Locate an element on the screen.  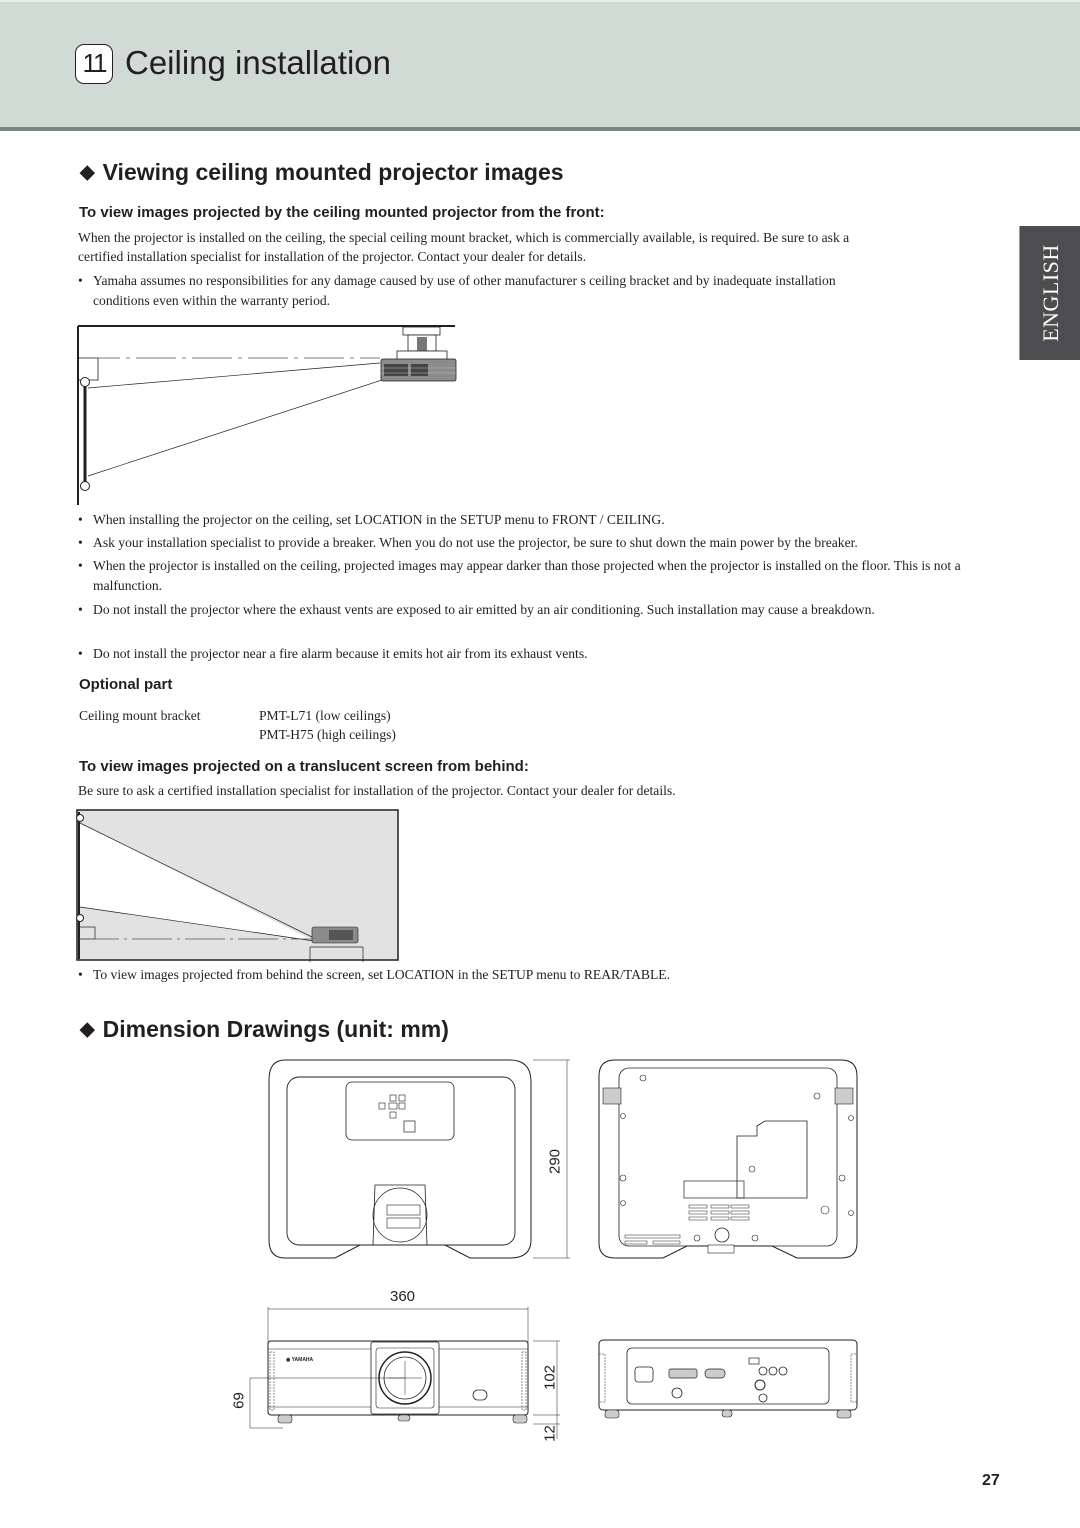
section-title-dimensions: ◆ Dimension Drawings (unit: mm) is located at coordinates (264, 1030).